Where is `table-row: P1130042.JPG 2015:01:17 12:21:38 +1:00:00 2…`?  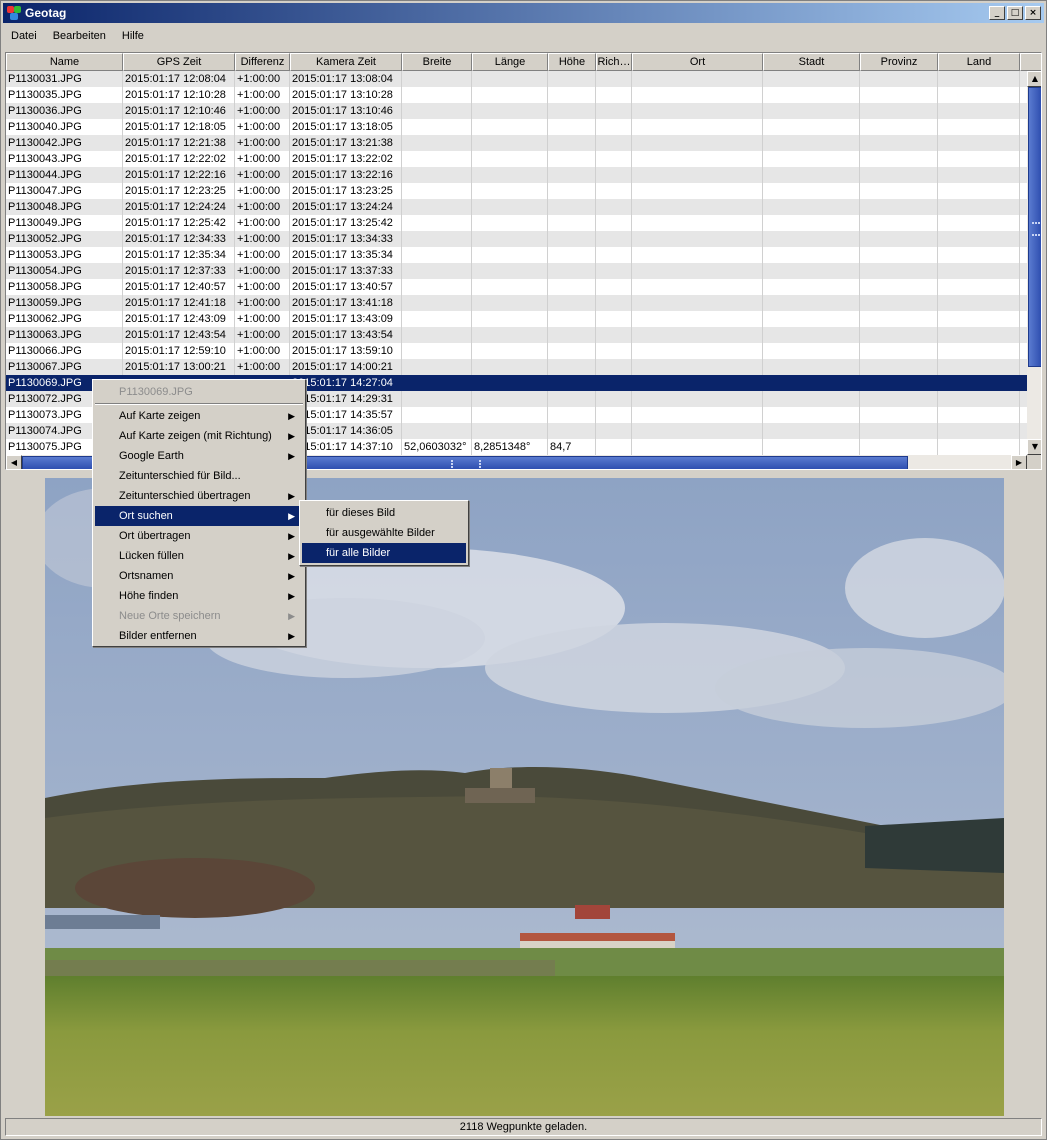
table-row: P1130042.JPG 2015:01:17 12:21:38 +1:00:00 2… is located at coordinates (516, 143).